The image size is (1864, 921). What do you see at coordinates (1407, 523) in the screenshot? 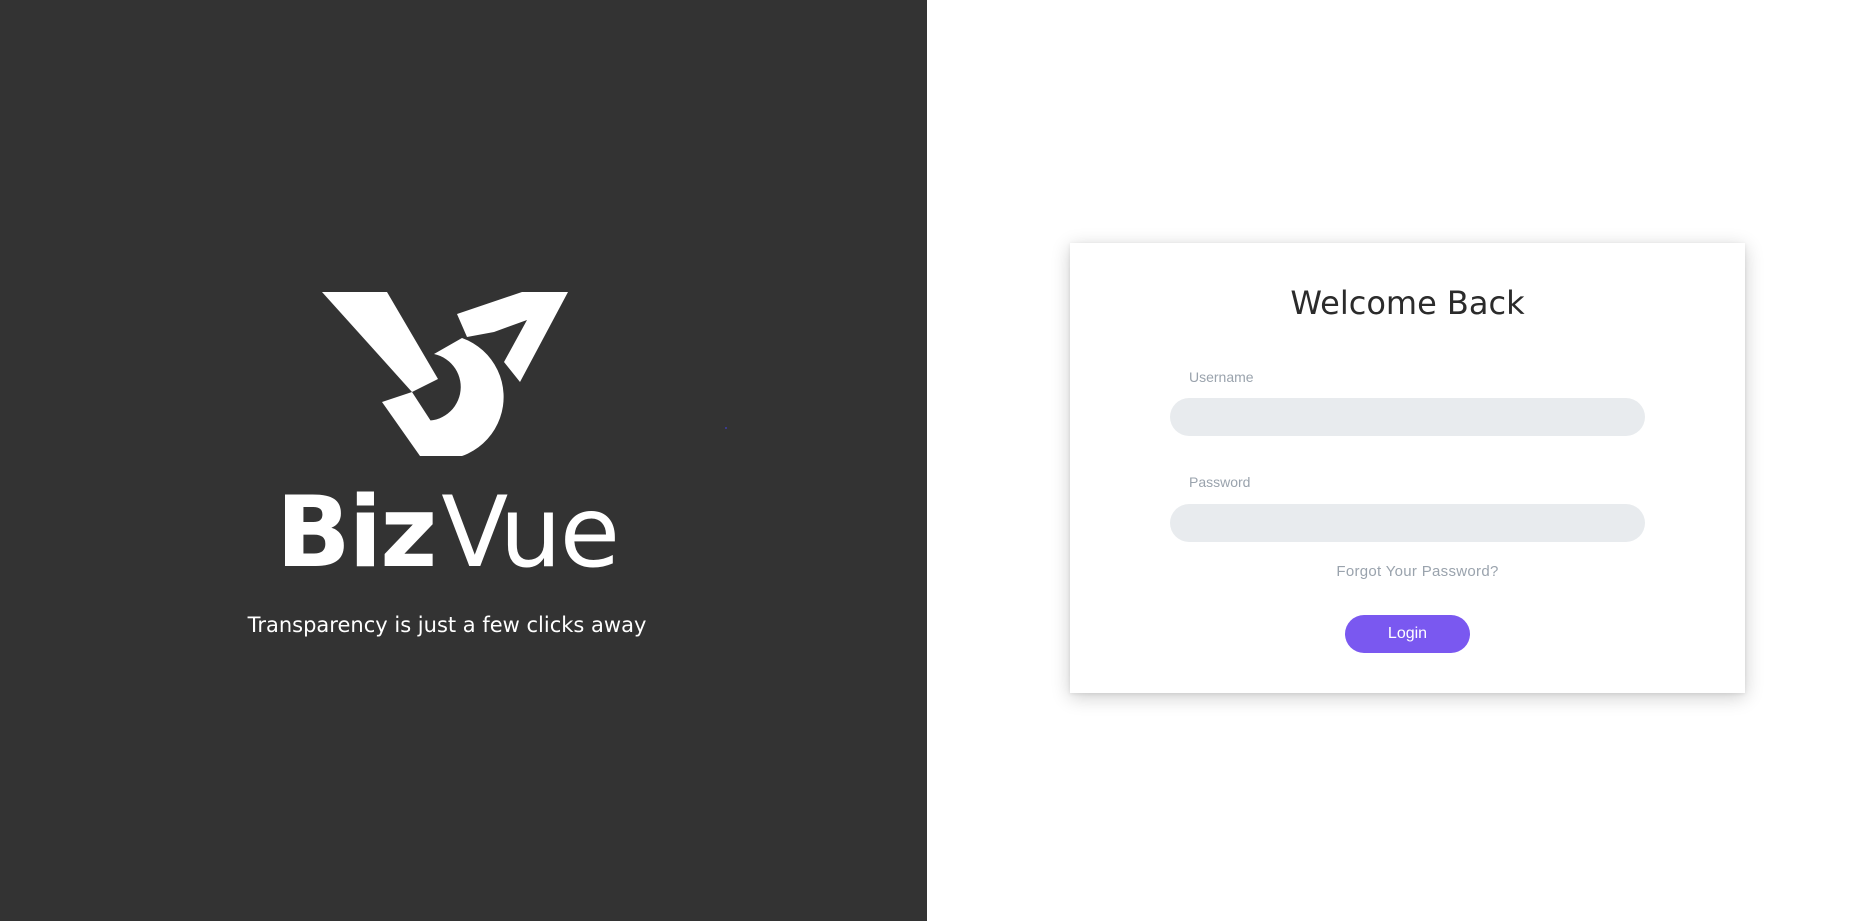
I see `password-input` at bounding box center [1407, 523].